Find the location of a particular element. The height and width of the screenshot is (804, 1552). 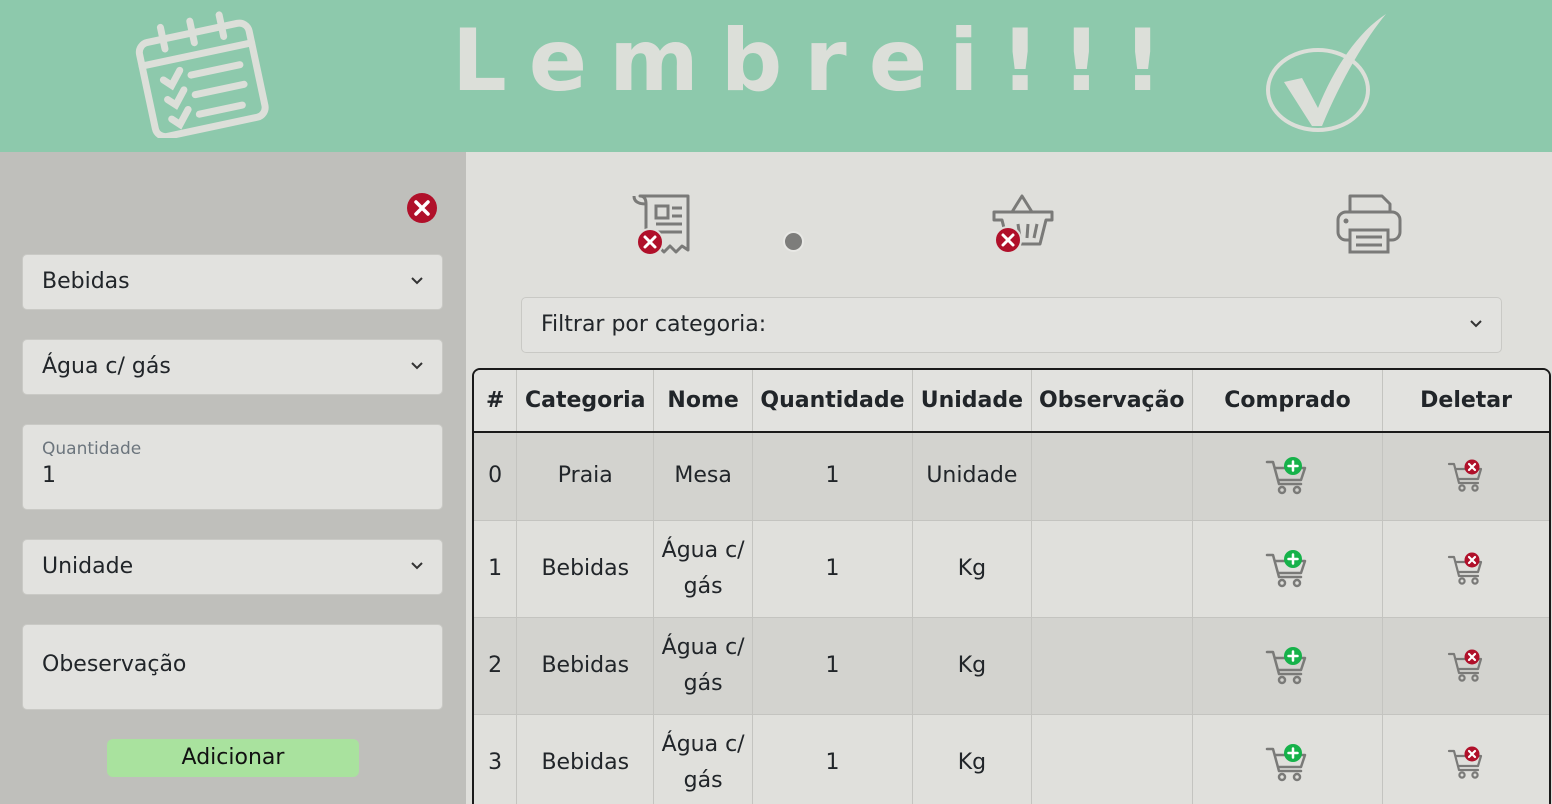

calendar-checklist-icon is located at coordinates (202, 74).